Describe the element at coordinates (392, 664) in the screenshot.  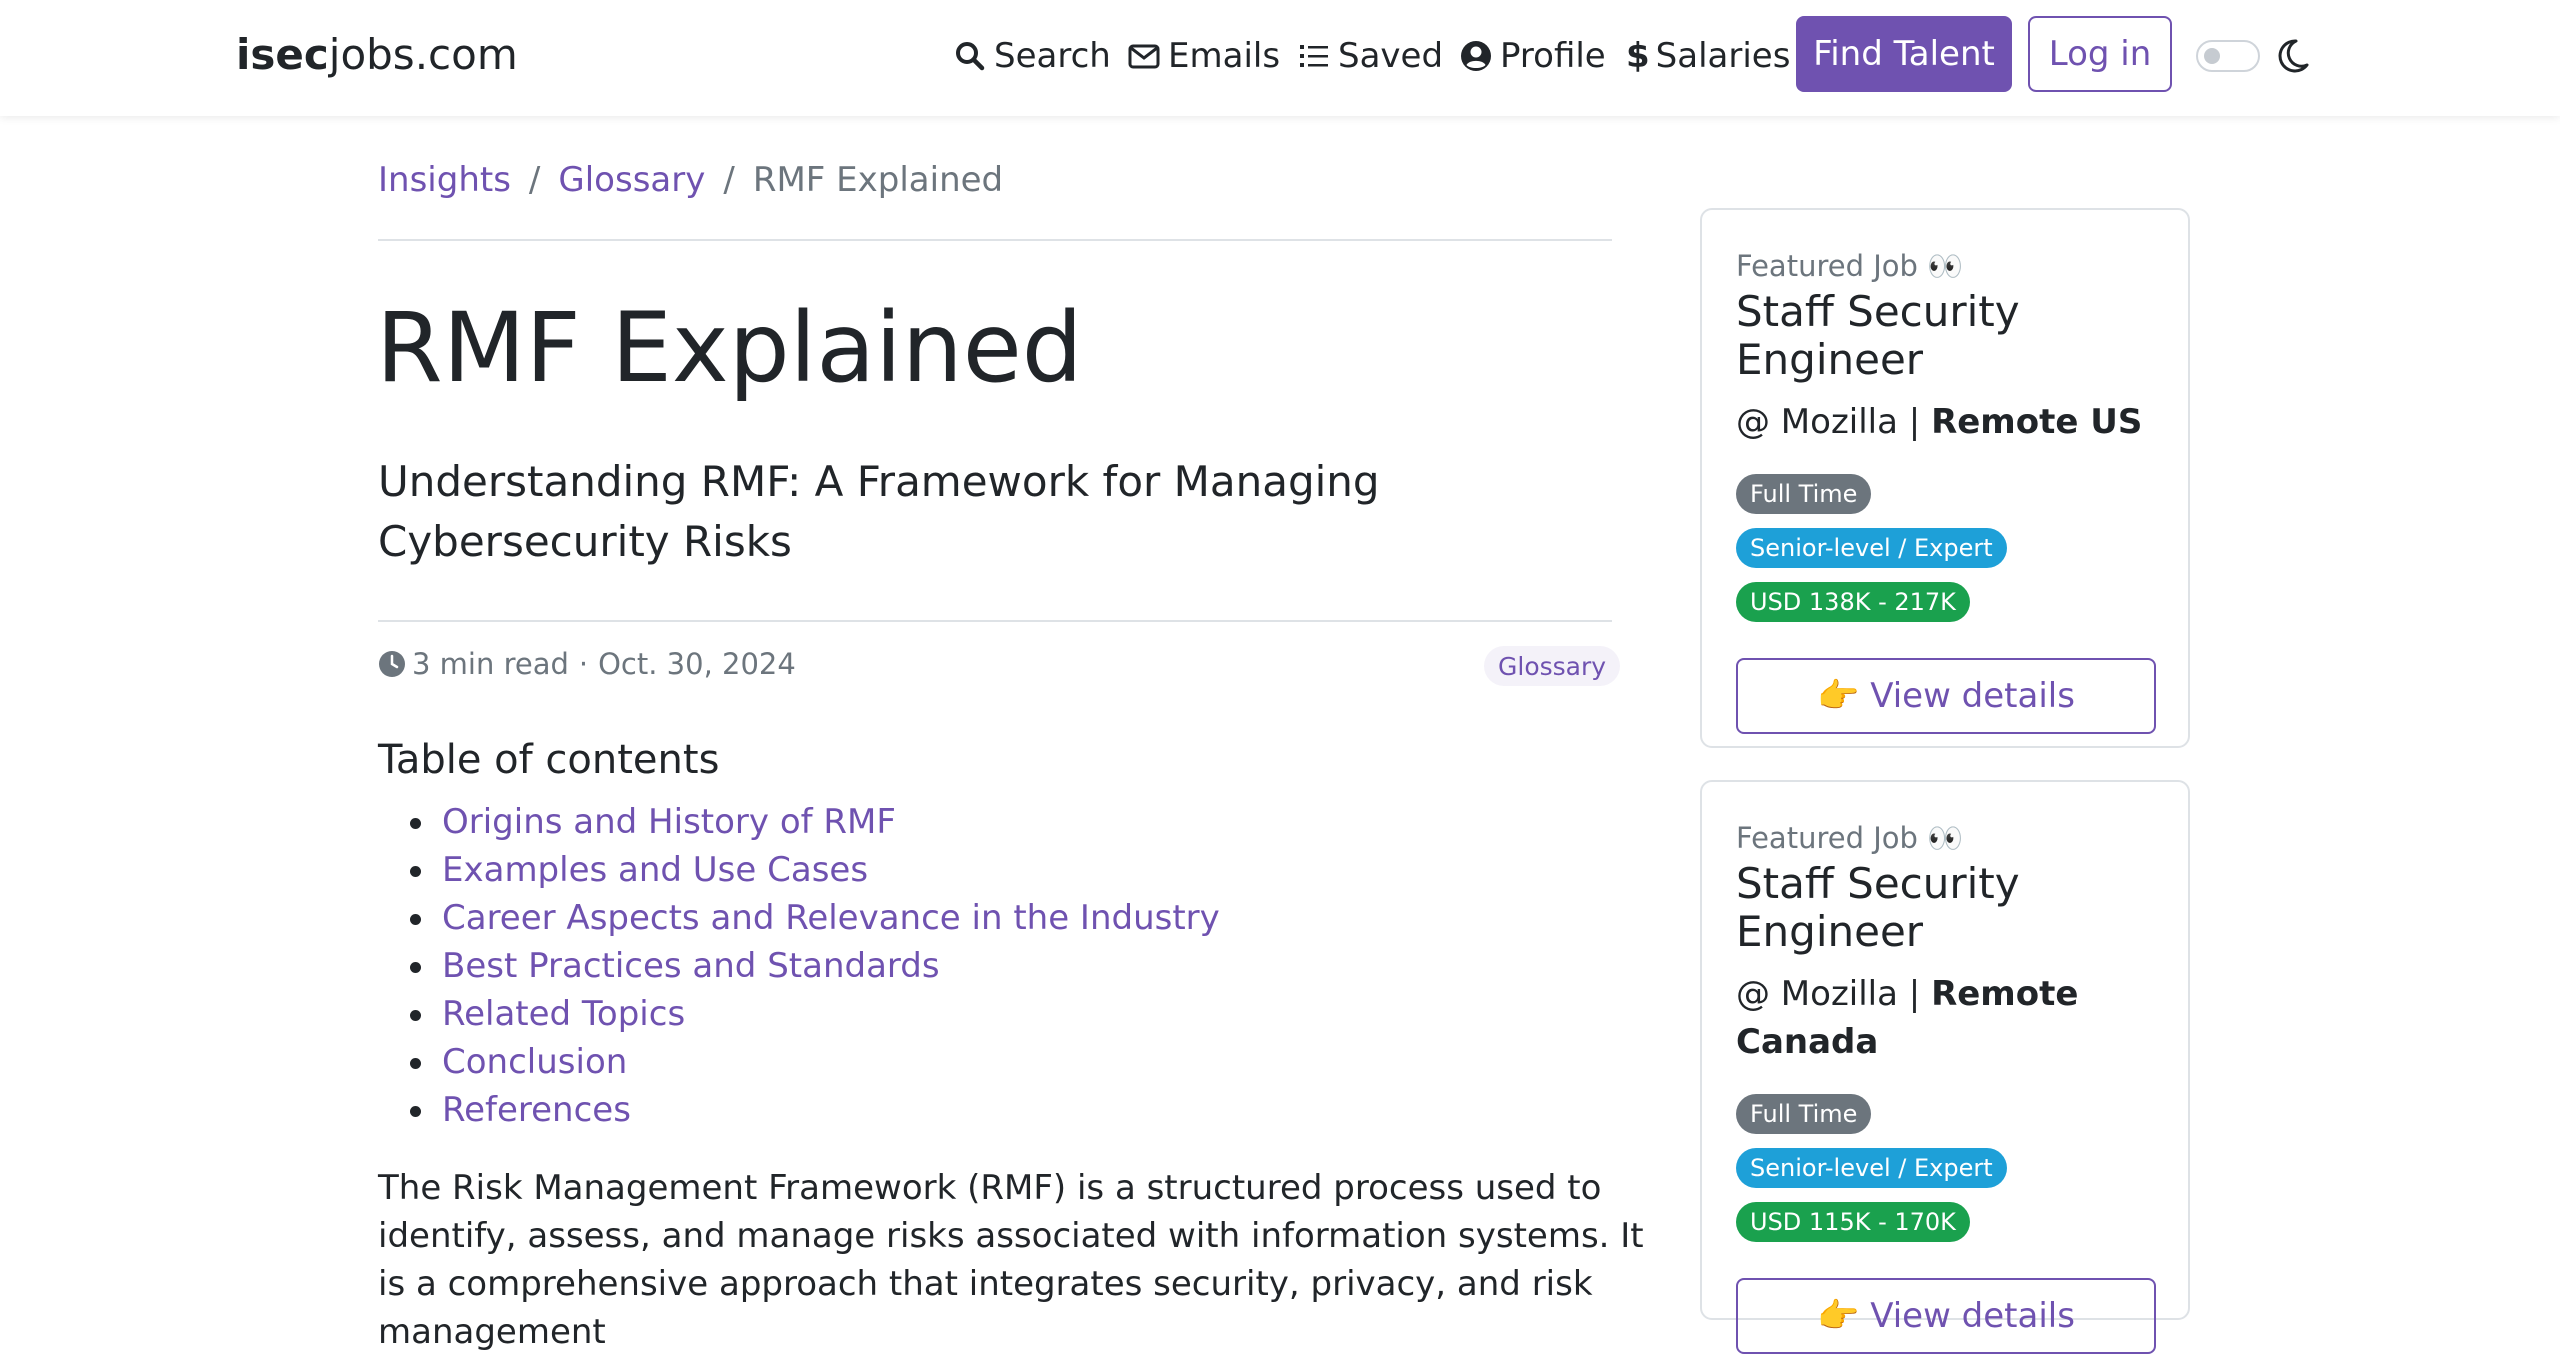
I see `clock-icon` at that location.